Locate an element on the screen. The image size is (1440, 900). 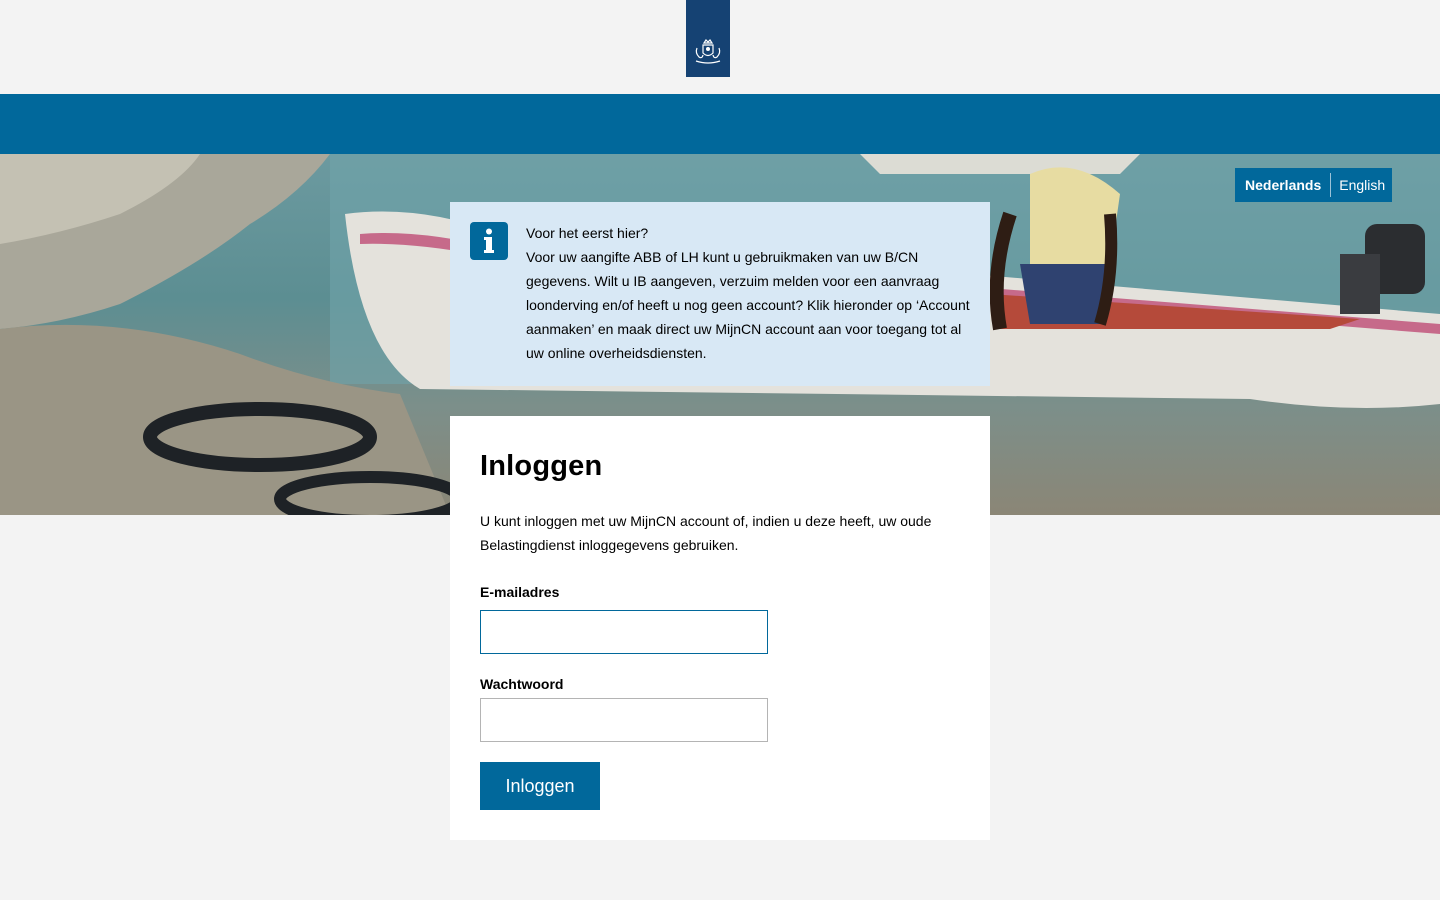
coat-of-arms-icon is located at coordinates (708, 51).